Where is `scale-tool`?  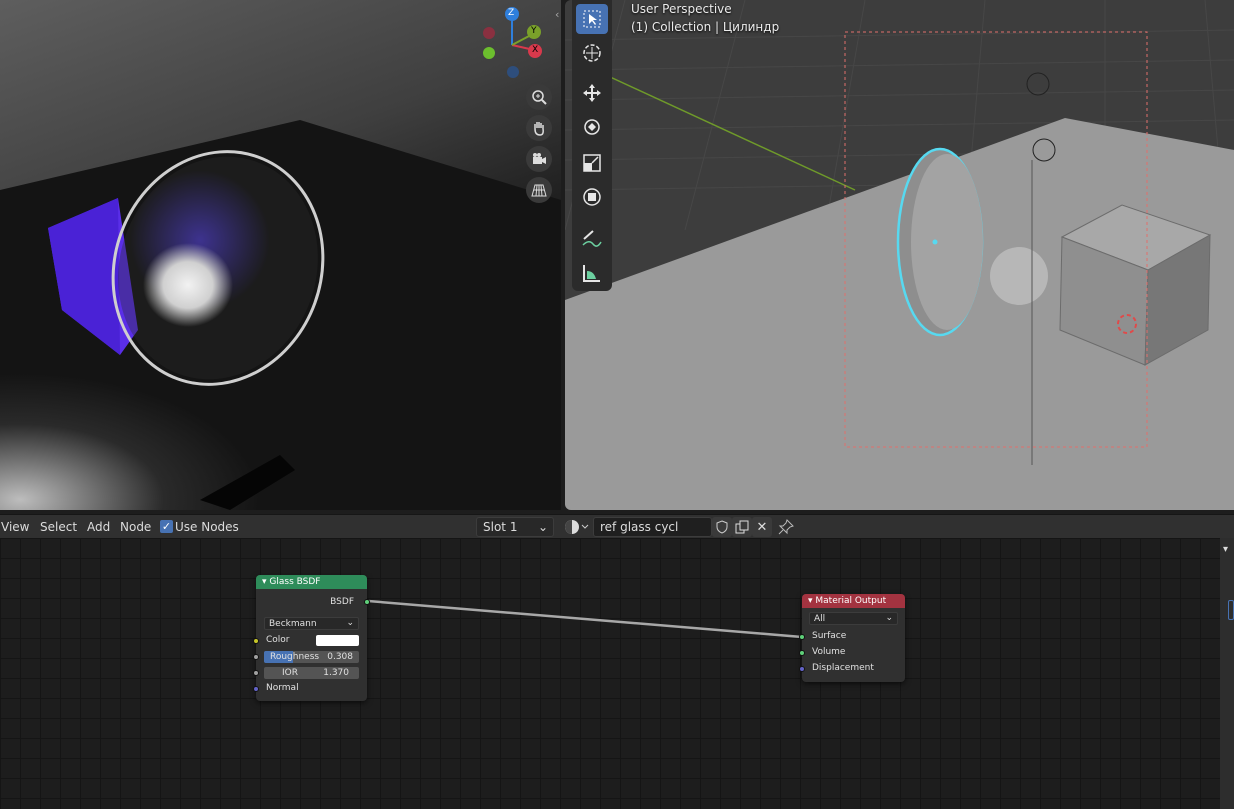 scale-tool is located at coordinates (592, 163).